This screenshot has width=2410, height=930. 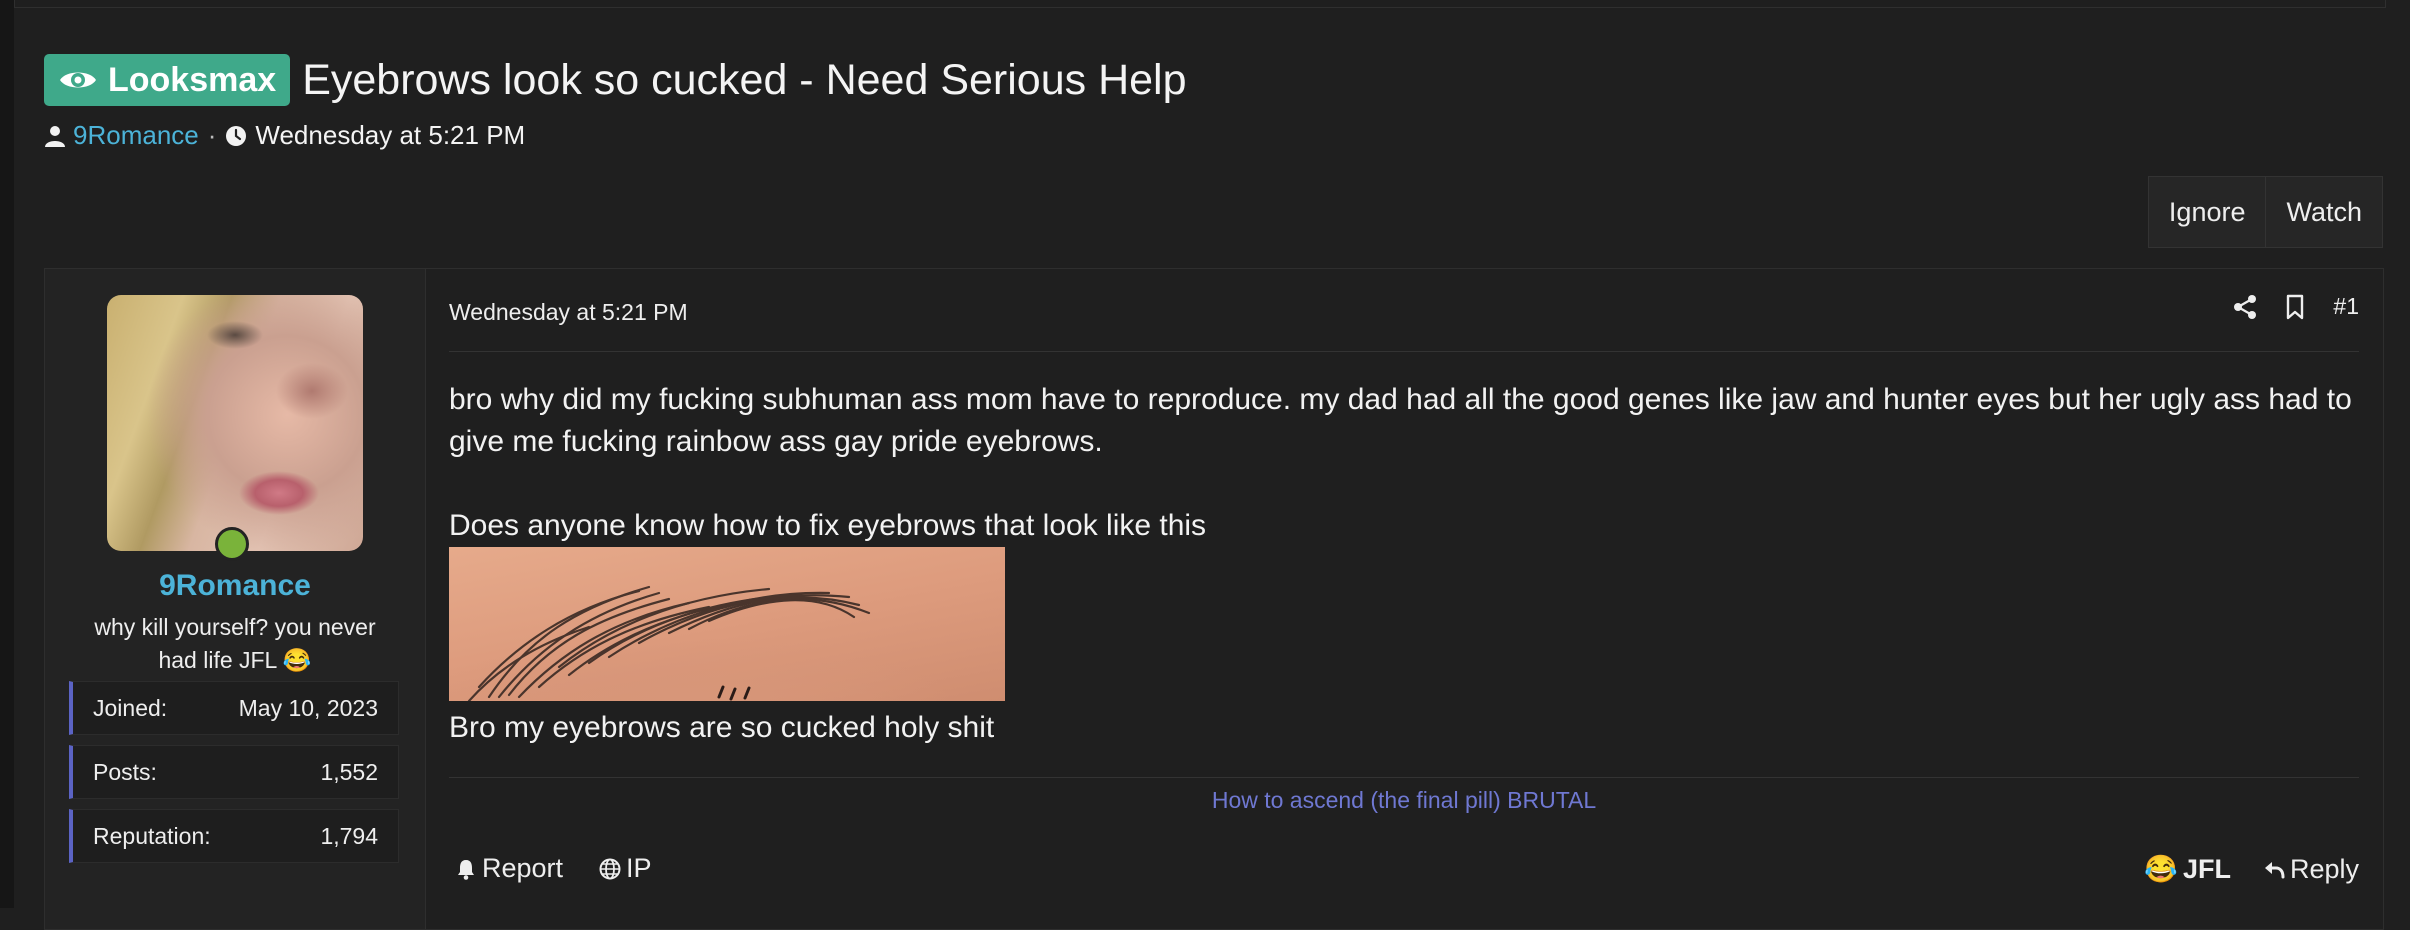 What do you see at coordinates (130, 707) in the screenshot?
I see `stat-label: Joined:` at bounding box center [130, 707].